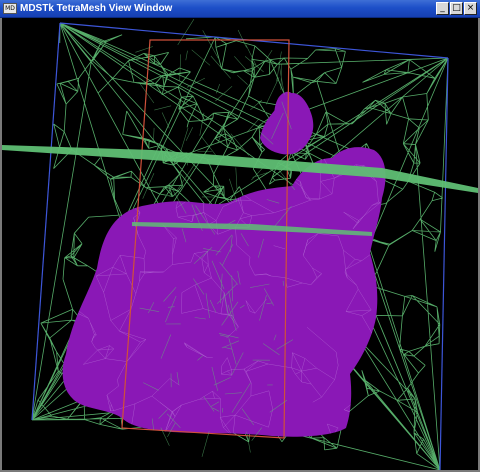  What do you see at coordinates (444, 263) in the screenshot?
I see `box-right-edge` at bounding box center [444, 263].